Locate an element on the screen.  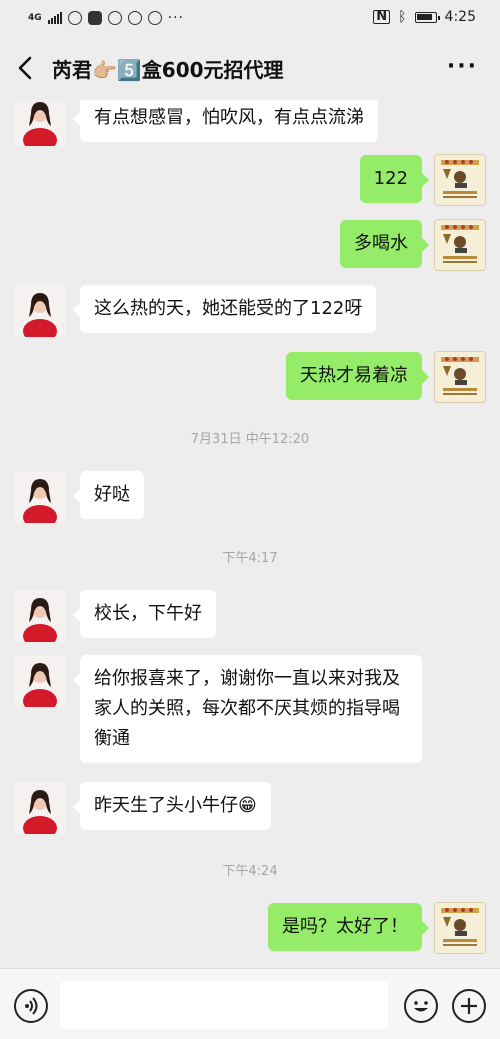
incoming-message-bubble: 有点想感冒，怕吹风，有点点流涕 is located at coordinates (225, 121).